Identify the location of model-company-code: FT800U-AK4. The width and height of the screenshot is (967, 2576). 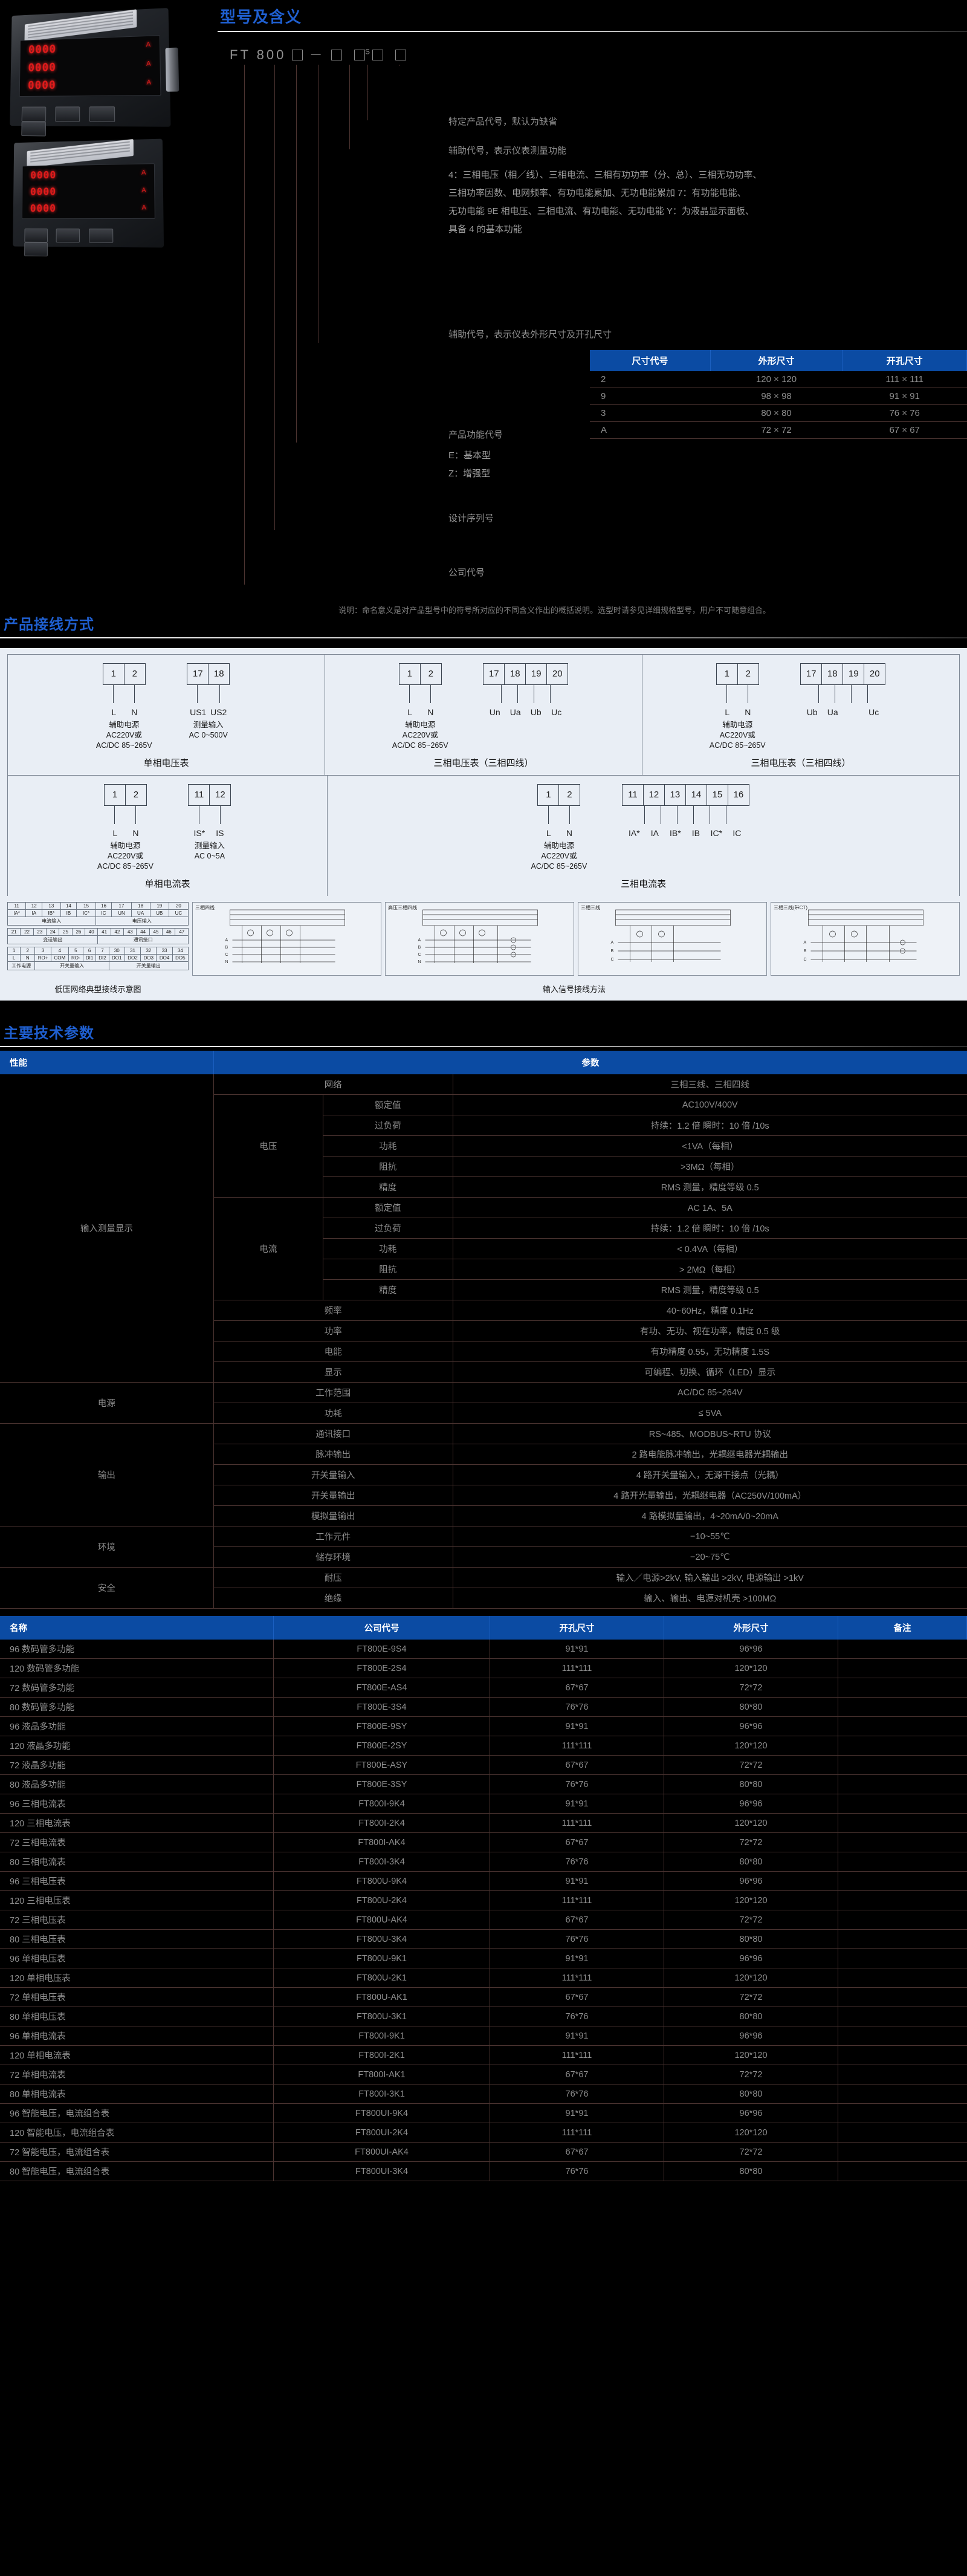
(381, 1920).